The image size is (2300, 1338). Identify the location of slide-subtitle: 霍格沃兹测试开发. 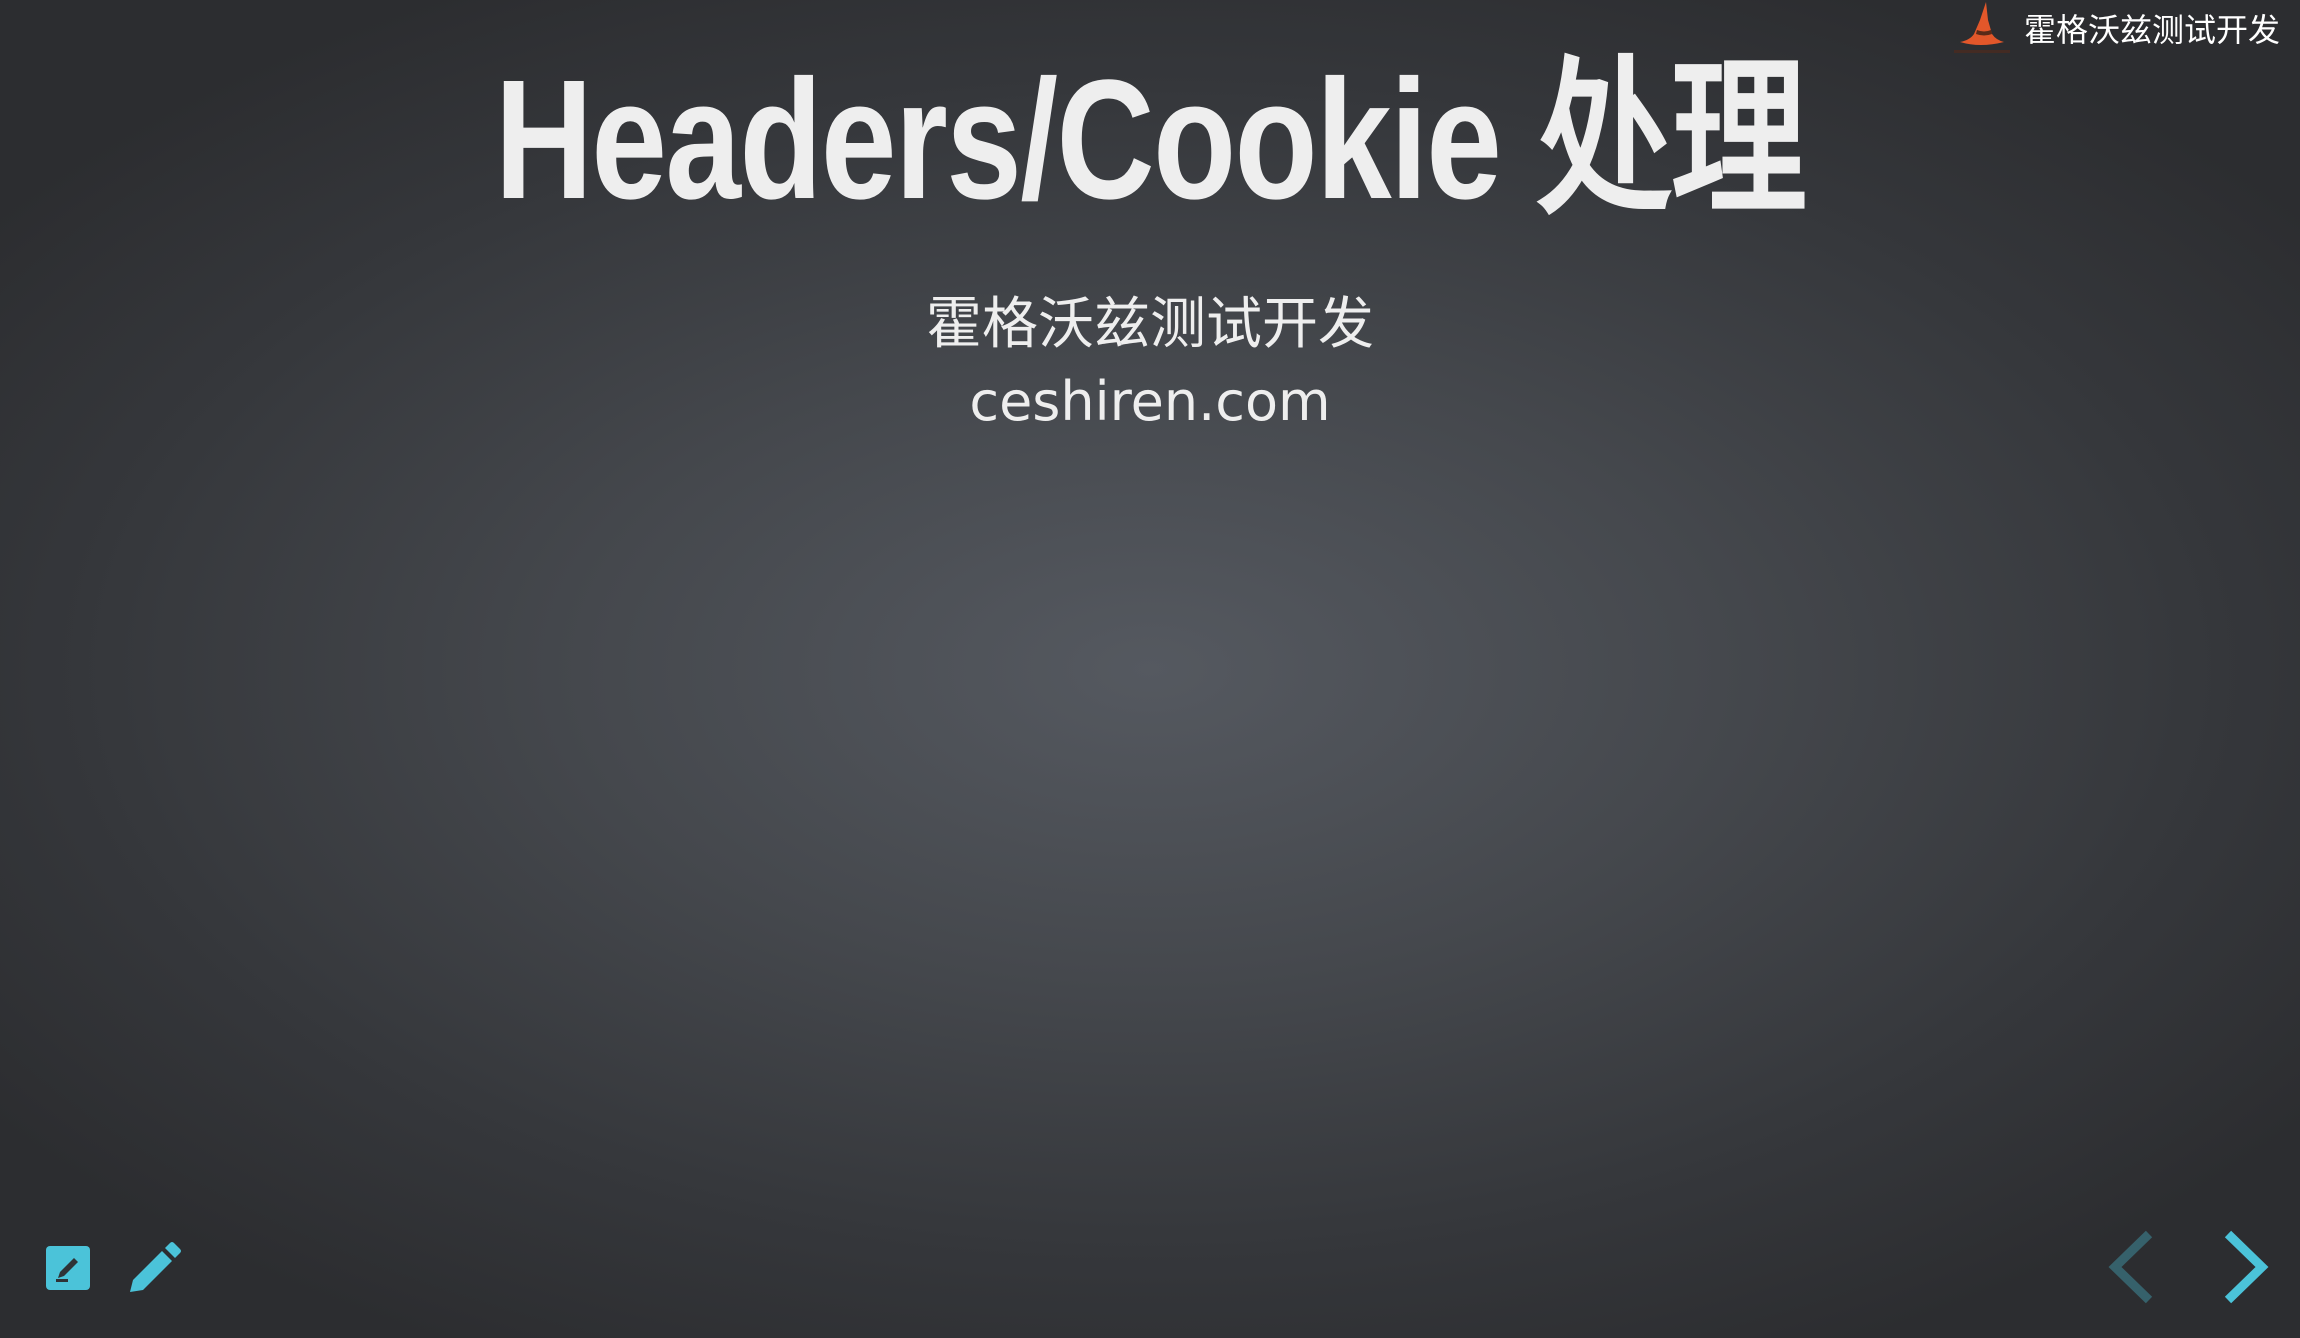
(1150, 324).